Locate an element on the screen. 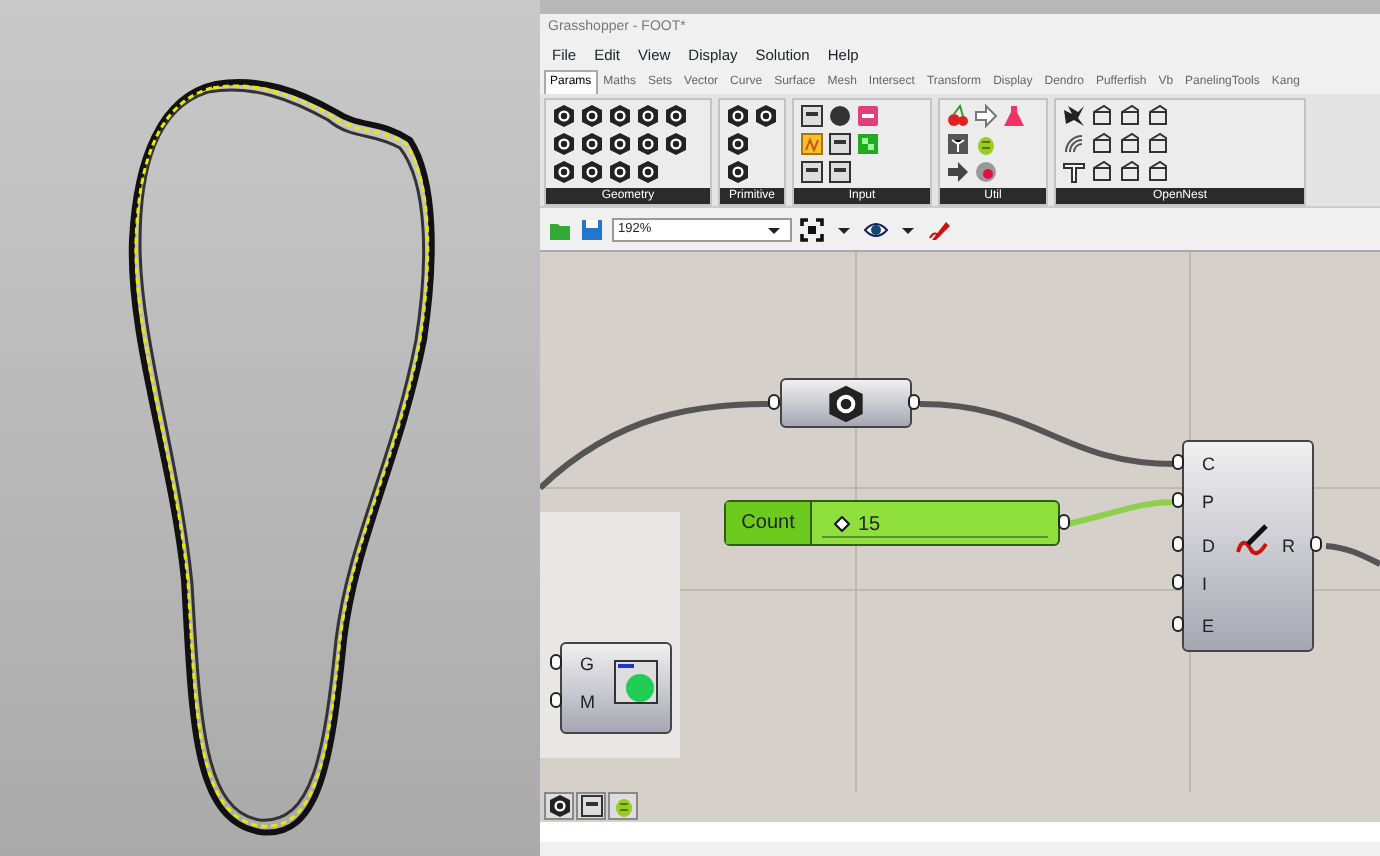 The width and height of the screenshot is (1380, 856). geometry-node is located at coordinates (846, 403).